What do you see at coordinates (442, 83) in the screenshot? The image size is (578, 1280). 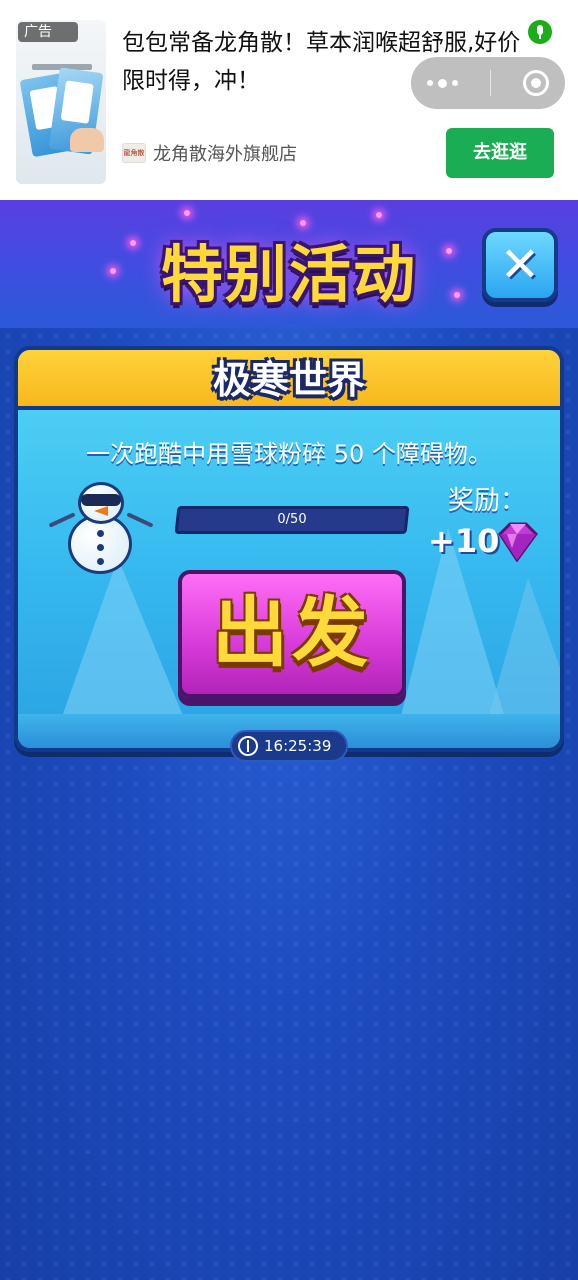 I see `more-icon` at bounding box center [442, 83].